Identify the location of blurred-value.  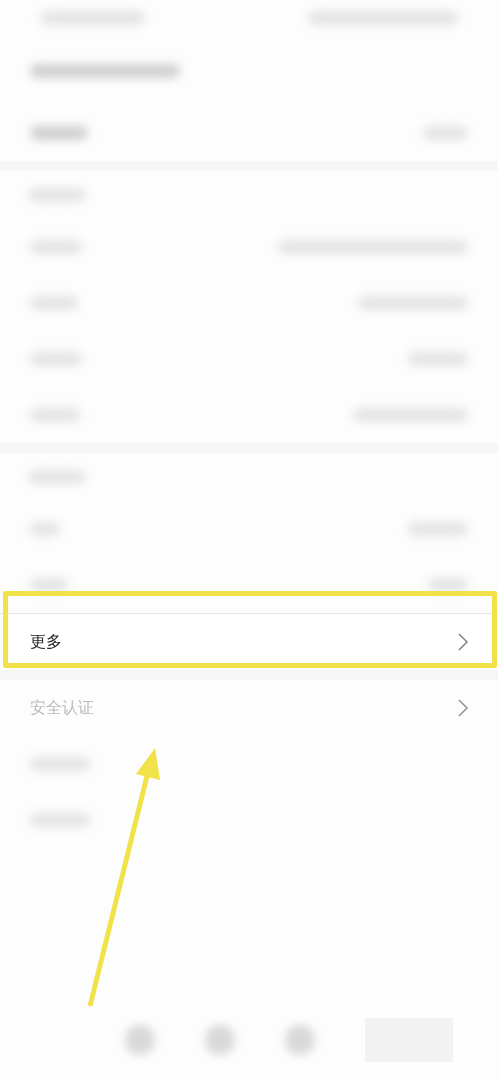
(448, 585).